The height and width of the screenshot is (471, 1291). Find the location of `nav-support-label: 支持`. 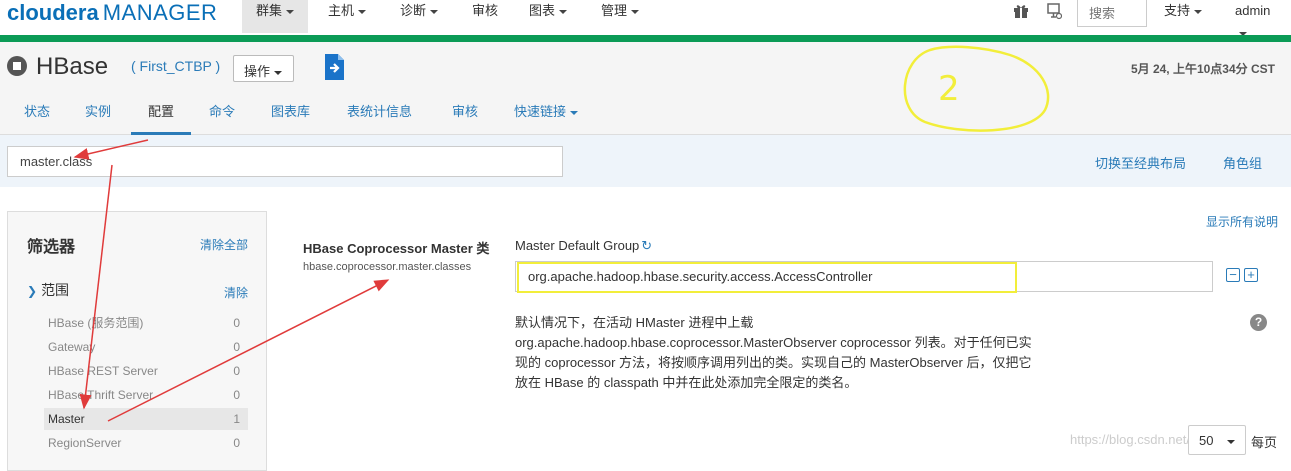

nav-support-label: 支持 is located at coordinates (1177, 10).